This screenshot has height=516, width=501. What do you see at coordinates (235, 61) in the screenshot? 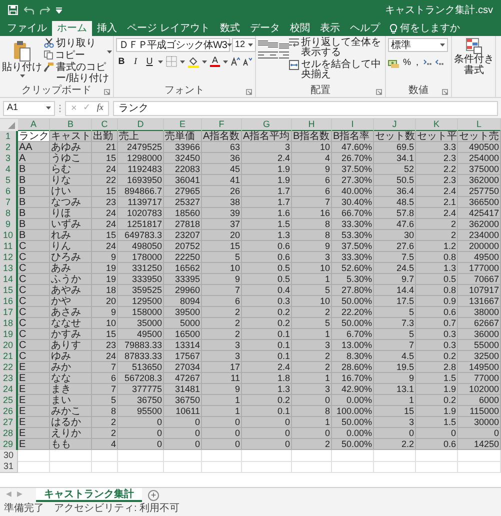
I see `grow-font-icon` at bounding box center [235, 61].